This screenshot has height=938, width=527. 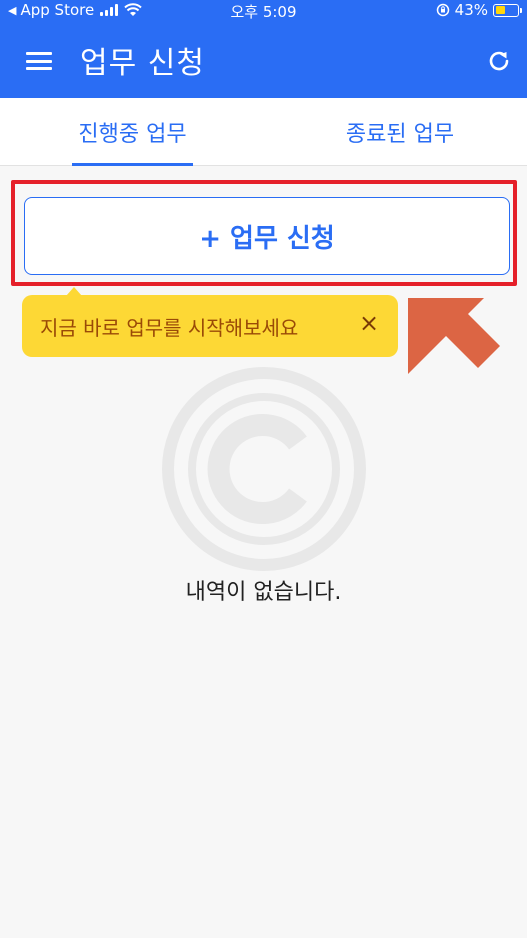 I want to click on app-header: 업무 신청, so click(x=263, y=60).